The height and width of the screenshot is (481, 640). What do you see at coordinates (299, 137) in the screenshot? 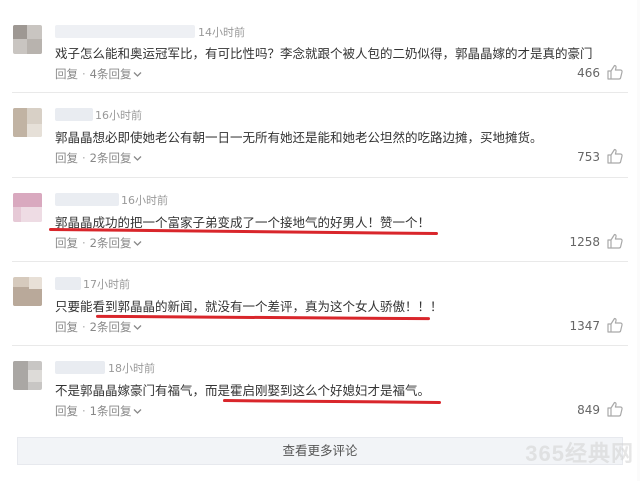
I see `comment-text: 郭晶晶想必即使她老公有朝一日一无所有她还是能和她老公坦然的吃路边摊，买地摊货。` at bounding box center [299, 137].